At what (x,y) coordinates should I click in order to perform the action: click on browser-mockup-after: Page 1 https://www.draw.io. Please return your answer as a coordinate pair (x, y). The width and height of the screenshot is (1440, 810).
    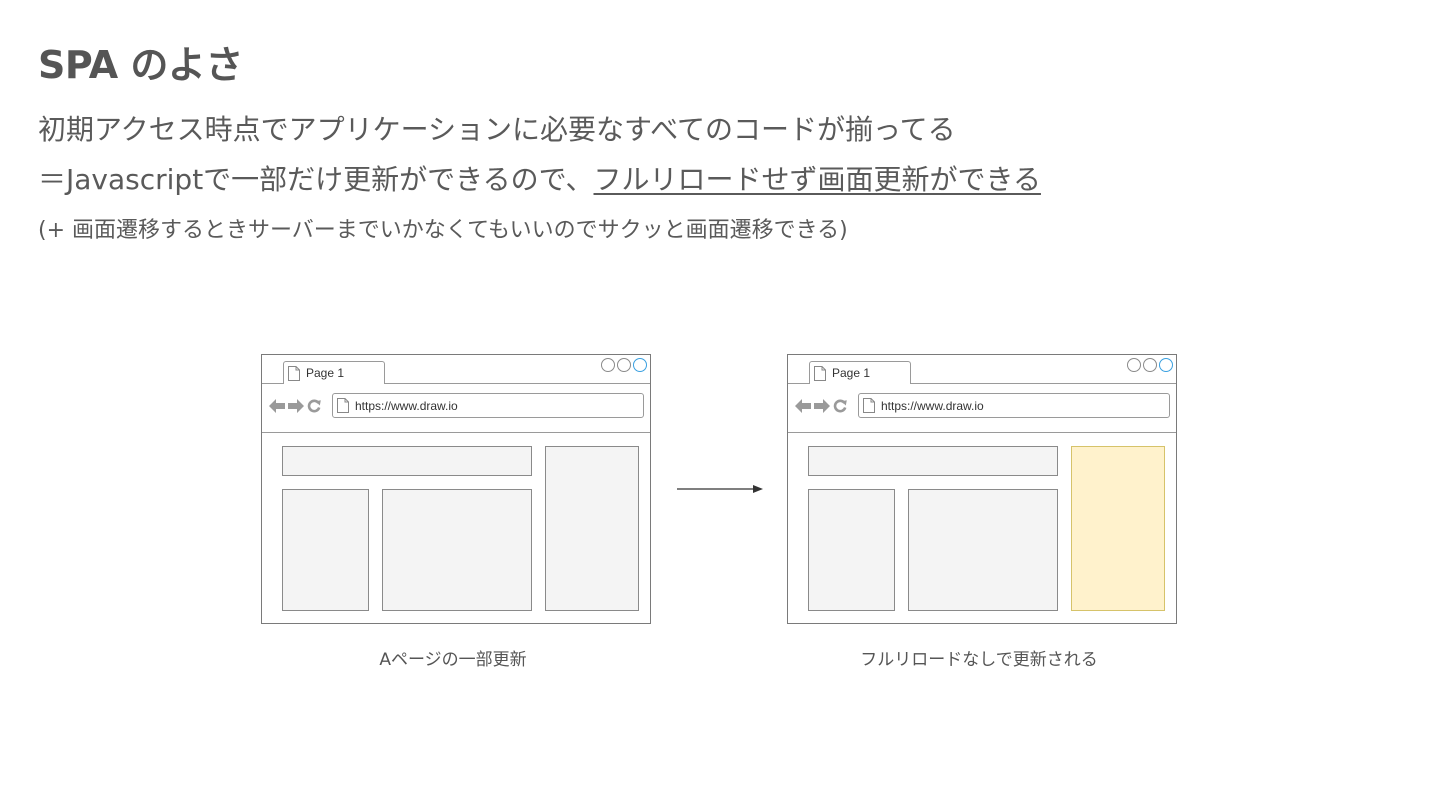
    Looking at the image, I should click on (982, 489).